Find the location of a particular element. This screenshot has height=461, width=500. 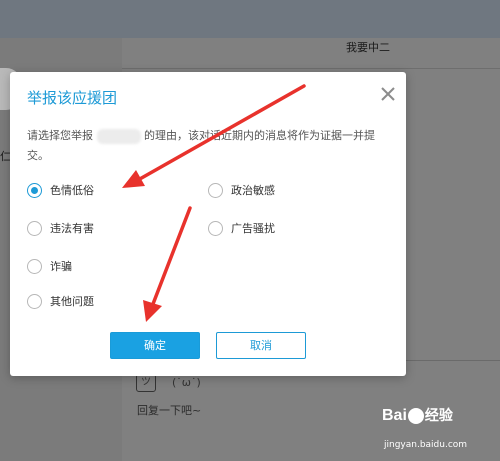

baidu-jingyan-watermark: Bai 经验 is located at coordinates (417, 415).